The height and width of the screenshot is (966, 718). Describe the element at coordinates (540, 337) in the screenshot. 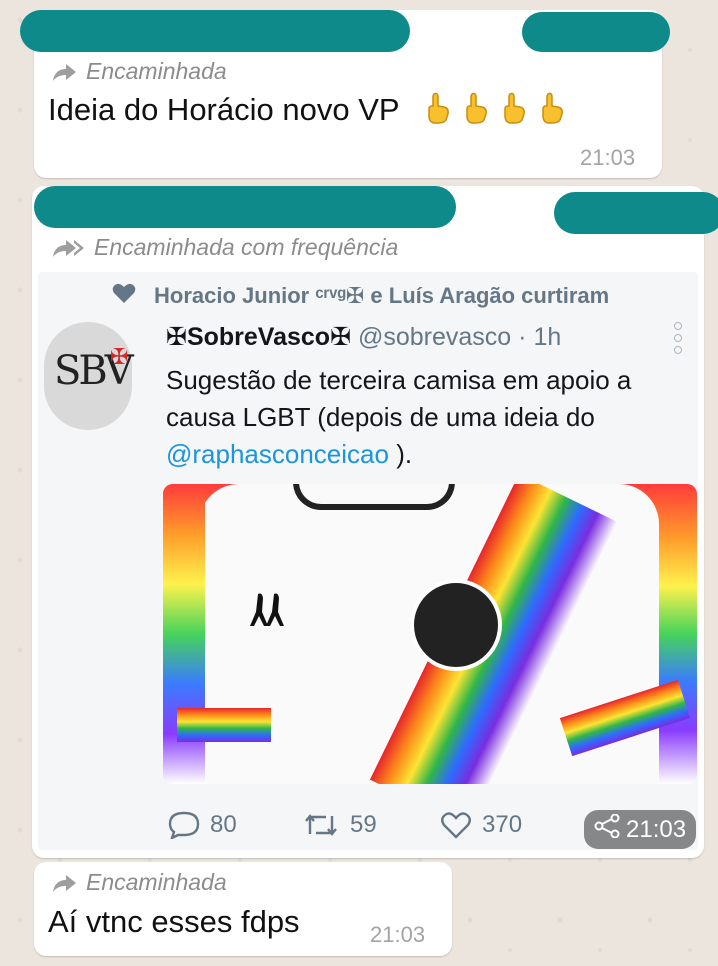

I see `tweet-age: · 1h` at that location.